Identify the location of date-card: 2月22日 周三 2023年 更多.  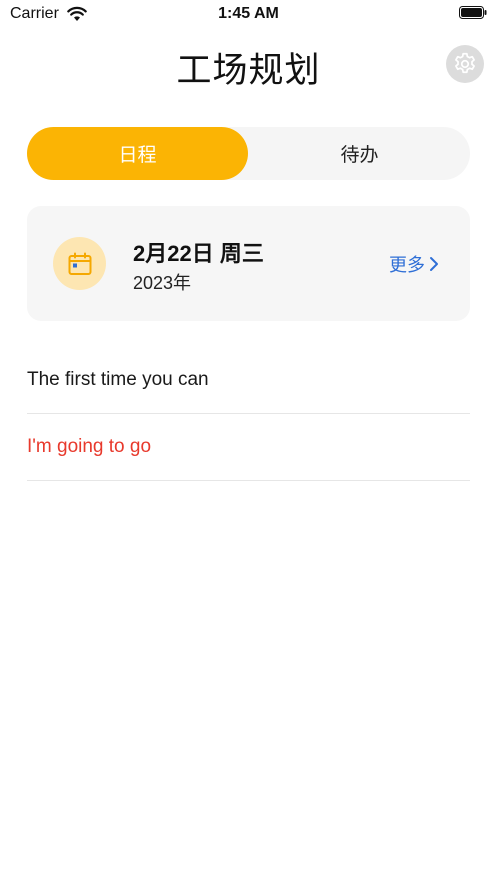
(248, 263).